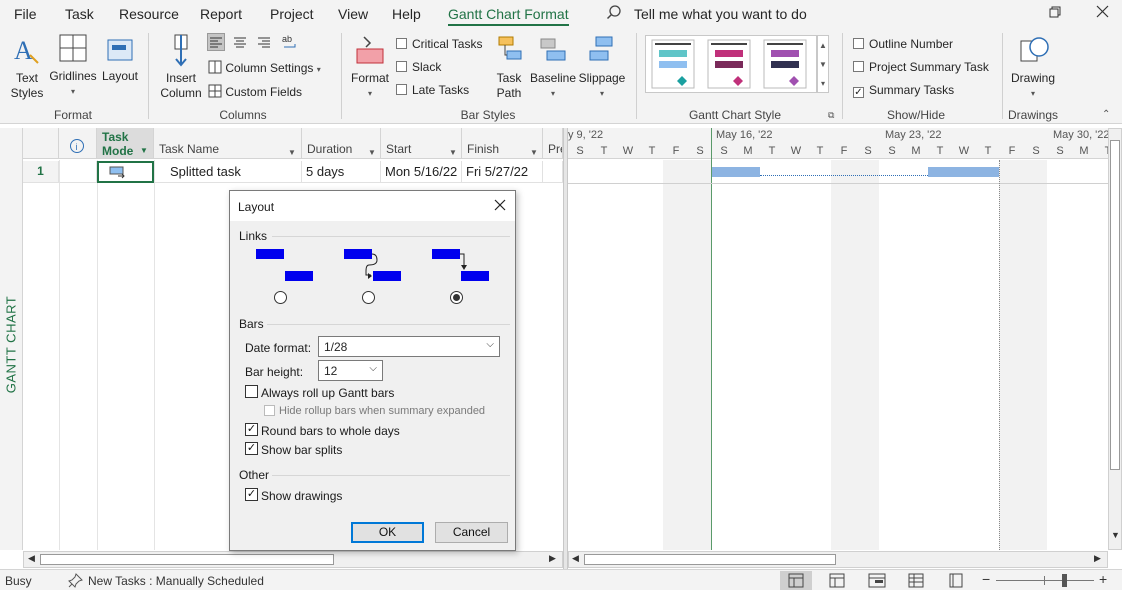  I want to click on gantt-view-shortcut, so click(796, 580).